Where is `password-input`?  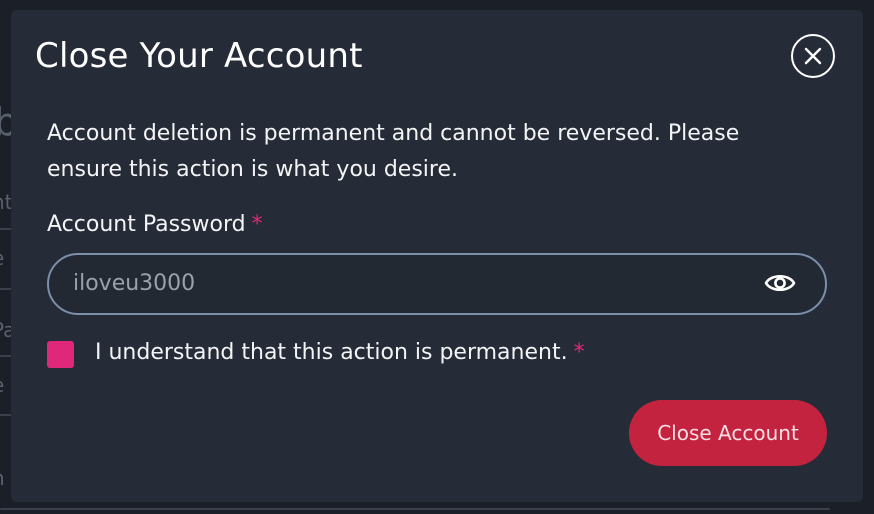
password-input is located at coordinates (403, 283).